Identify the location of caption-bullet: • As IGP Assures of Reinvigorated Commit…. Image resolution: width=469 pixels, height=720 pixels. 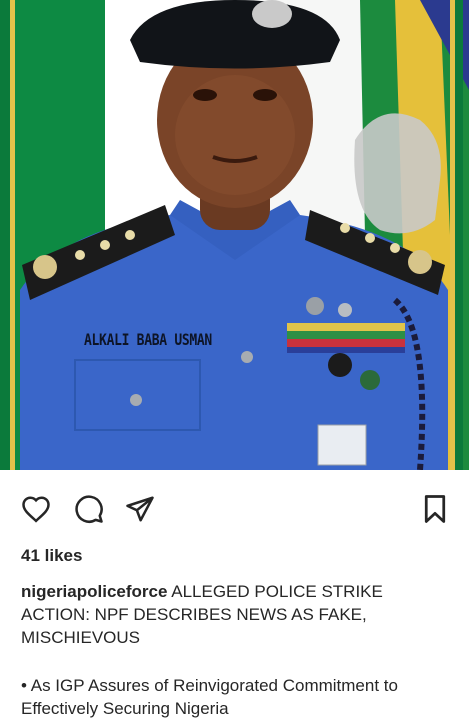
(209, 697).